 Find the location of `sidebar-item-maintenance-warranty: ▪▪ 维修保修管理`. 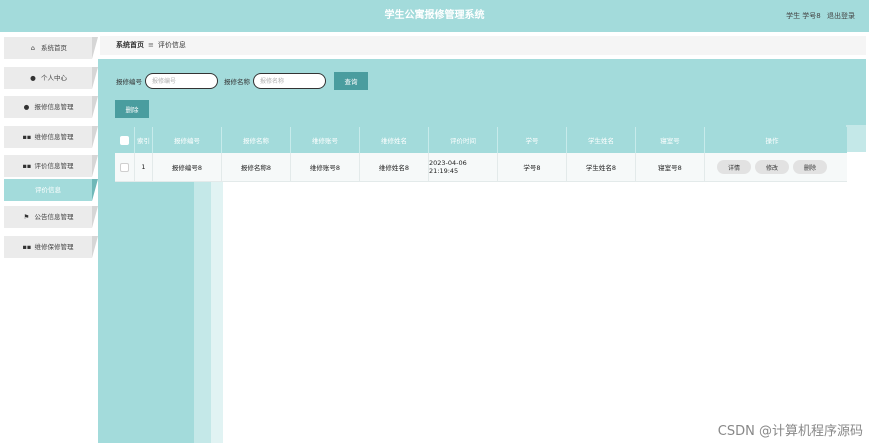

sidebar-item-maintenance-warranty: ▪▪ 维修保修管理 is located at coordinates (51, 247).